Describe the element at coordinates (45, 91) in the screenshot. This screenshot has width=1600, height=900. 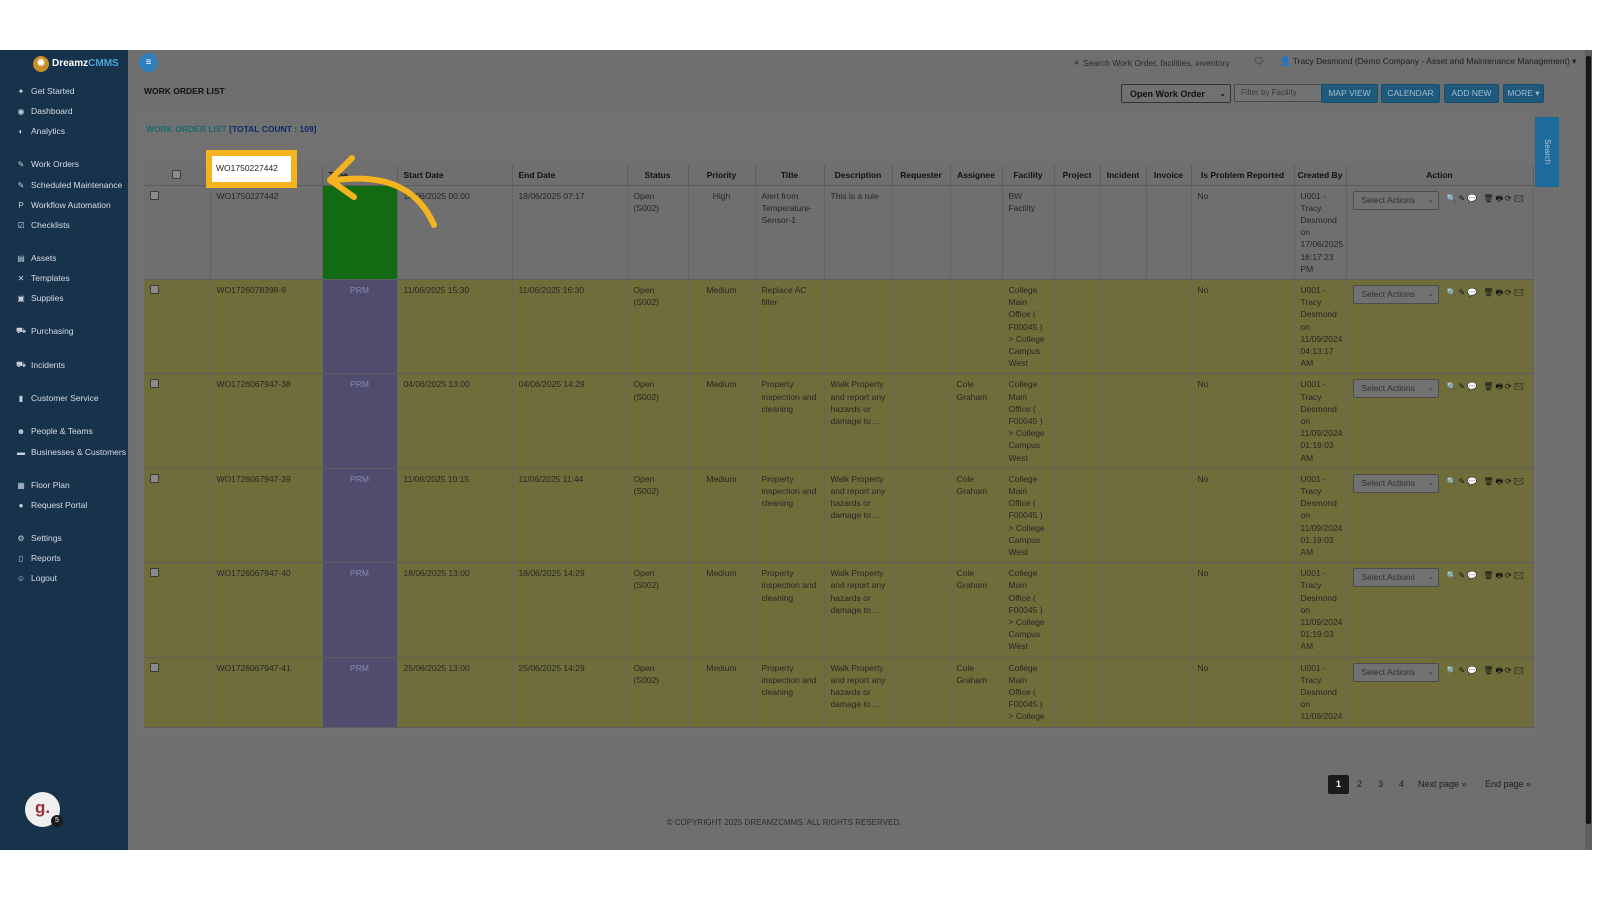
I see `sidebar-item-get-started: ✦ Get Started` at that location.